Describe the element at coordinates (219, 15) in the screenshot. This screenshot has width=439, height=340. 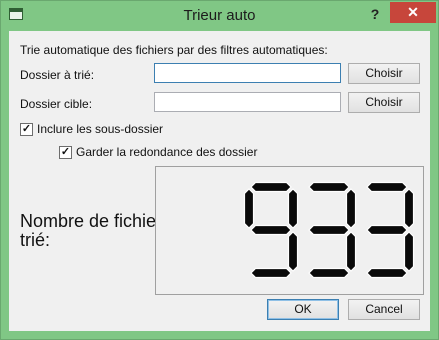
I see `title-bar: Trieur auto ? ✕` at that location.